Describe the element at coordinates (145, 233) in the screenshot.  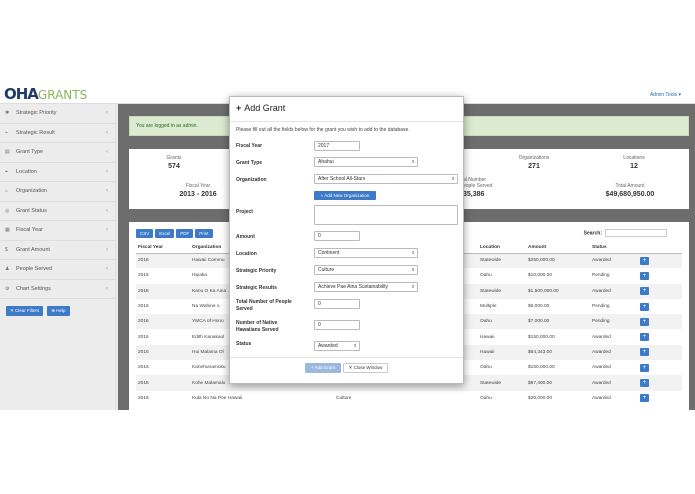
I see `export-button: CSV` at that location.